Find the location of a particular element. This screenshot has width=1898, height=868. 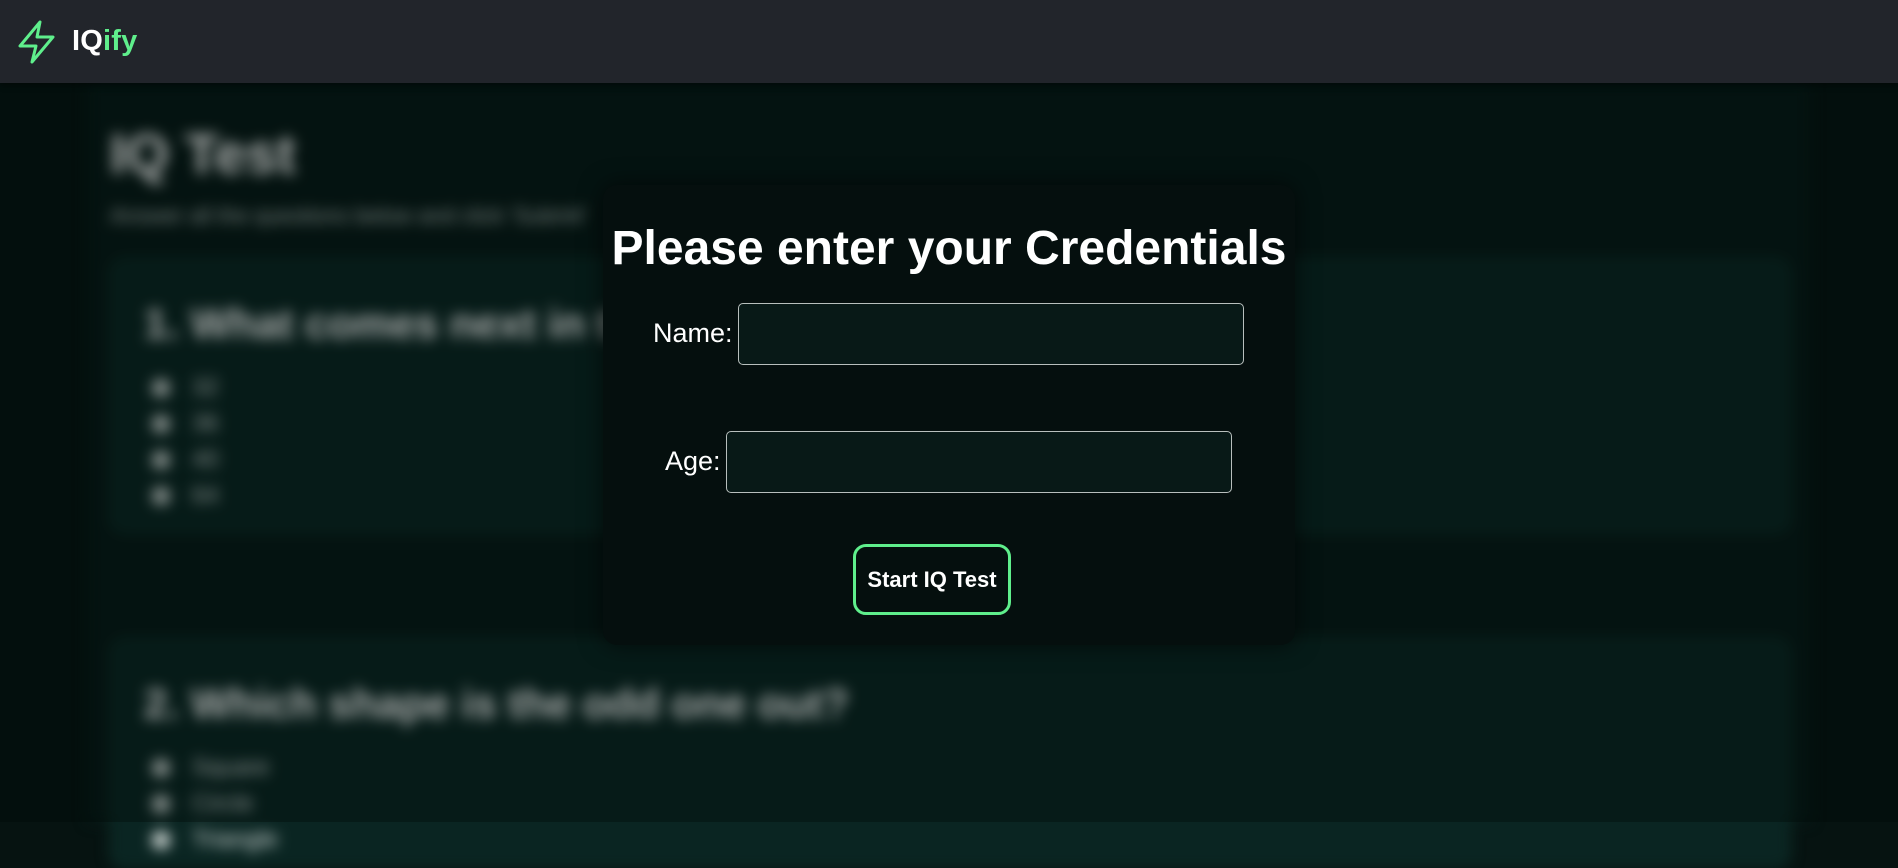

navbar: IQify is located at coordinates (949, 41).